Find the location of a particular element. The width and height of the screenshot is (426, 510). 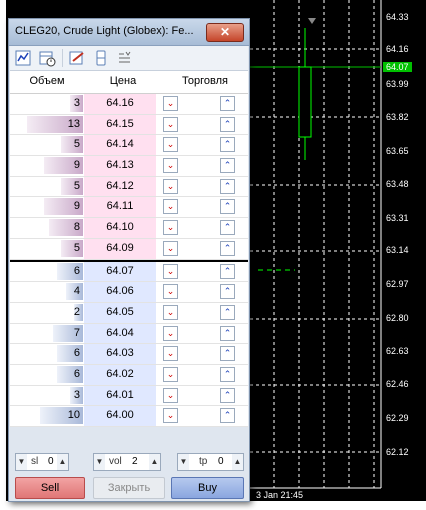

bid-row: 7 64.04 ⌄ ⌃ is located at coordinates (129, 334).